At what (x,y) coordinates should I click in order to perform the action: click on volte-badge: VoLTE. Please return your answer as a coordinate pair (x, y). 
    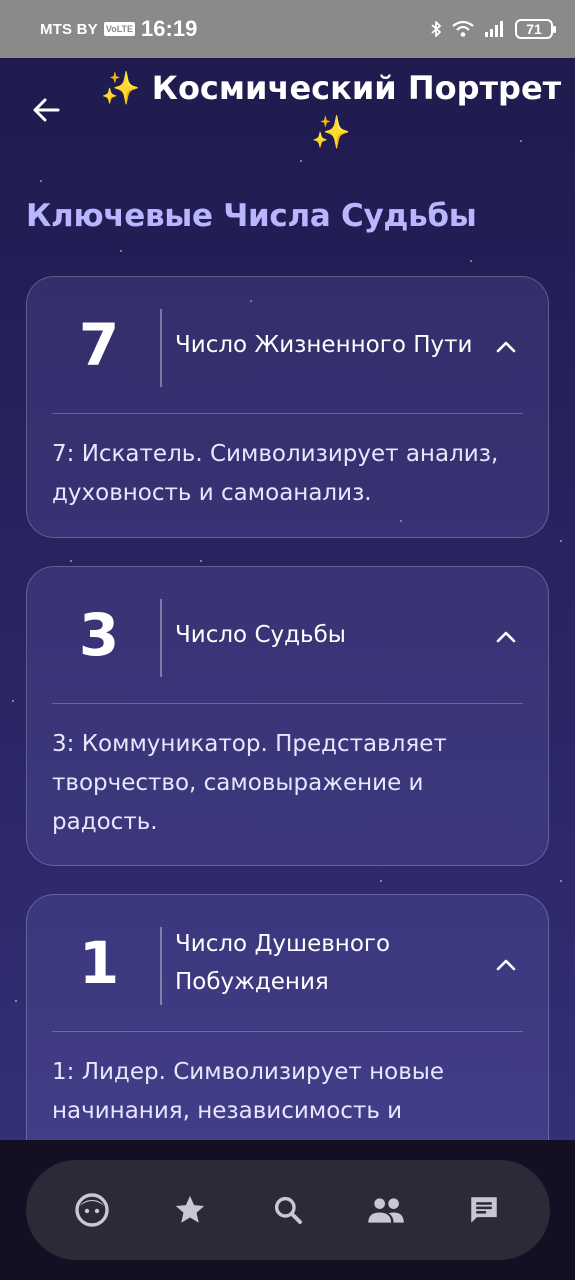
    Looking at the image, I should click on (119, 29).